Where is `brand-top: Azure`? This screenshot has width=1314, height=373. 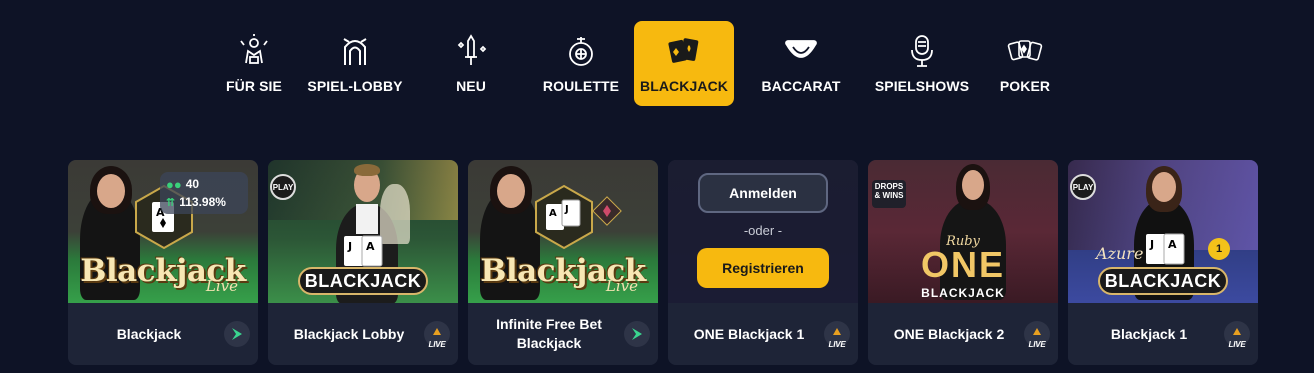
brand-top: Azure is located at coordinates (1120, 253).